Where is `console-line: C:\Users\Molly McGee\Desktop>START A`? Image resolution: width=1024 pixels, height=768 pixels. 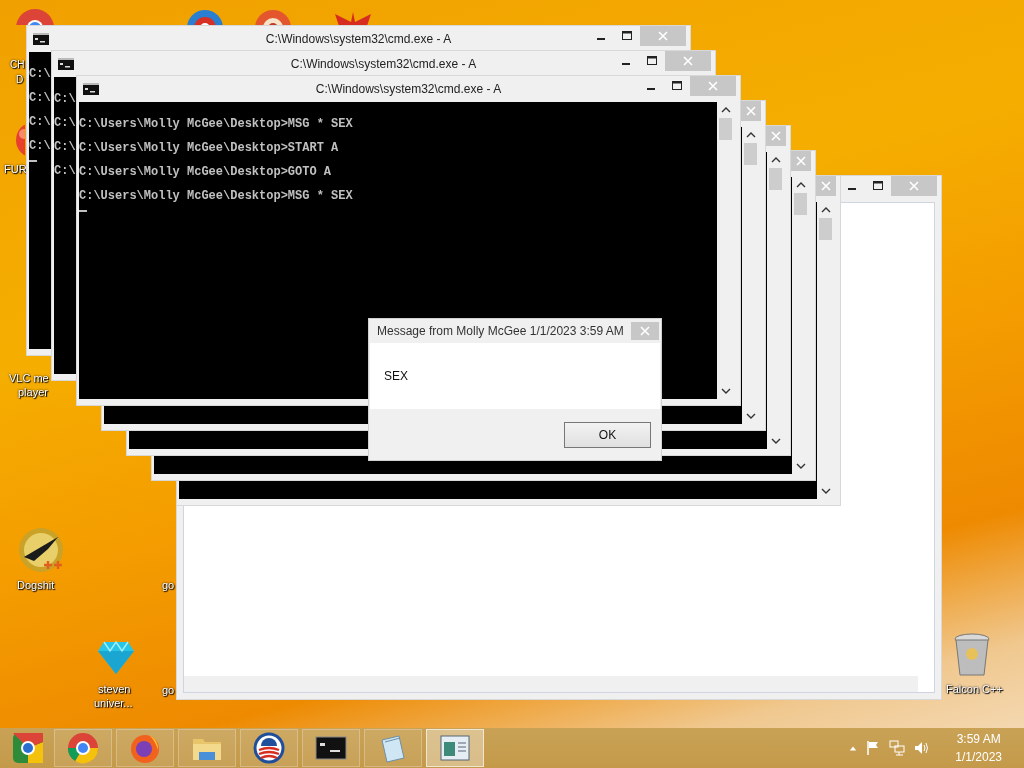 console-line: C:\Users\Molly McGee\Desktop>START A is located at coordinates (209, 148).